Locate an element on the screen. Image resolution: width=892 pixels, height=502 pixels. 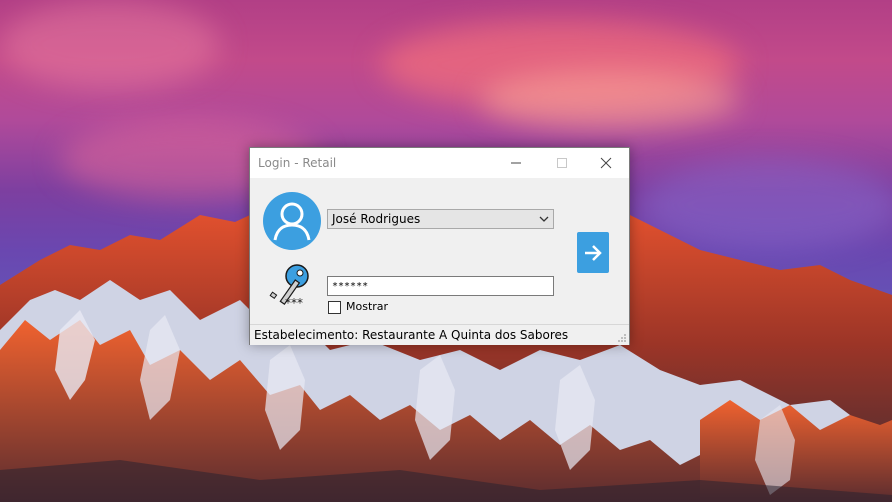
maximize-button is located at coordinates (562, 163).